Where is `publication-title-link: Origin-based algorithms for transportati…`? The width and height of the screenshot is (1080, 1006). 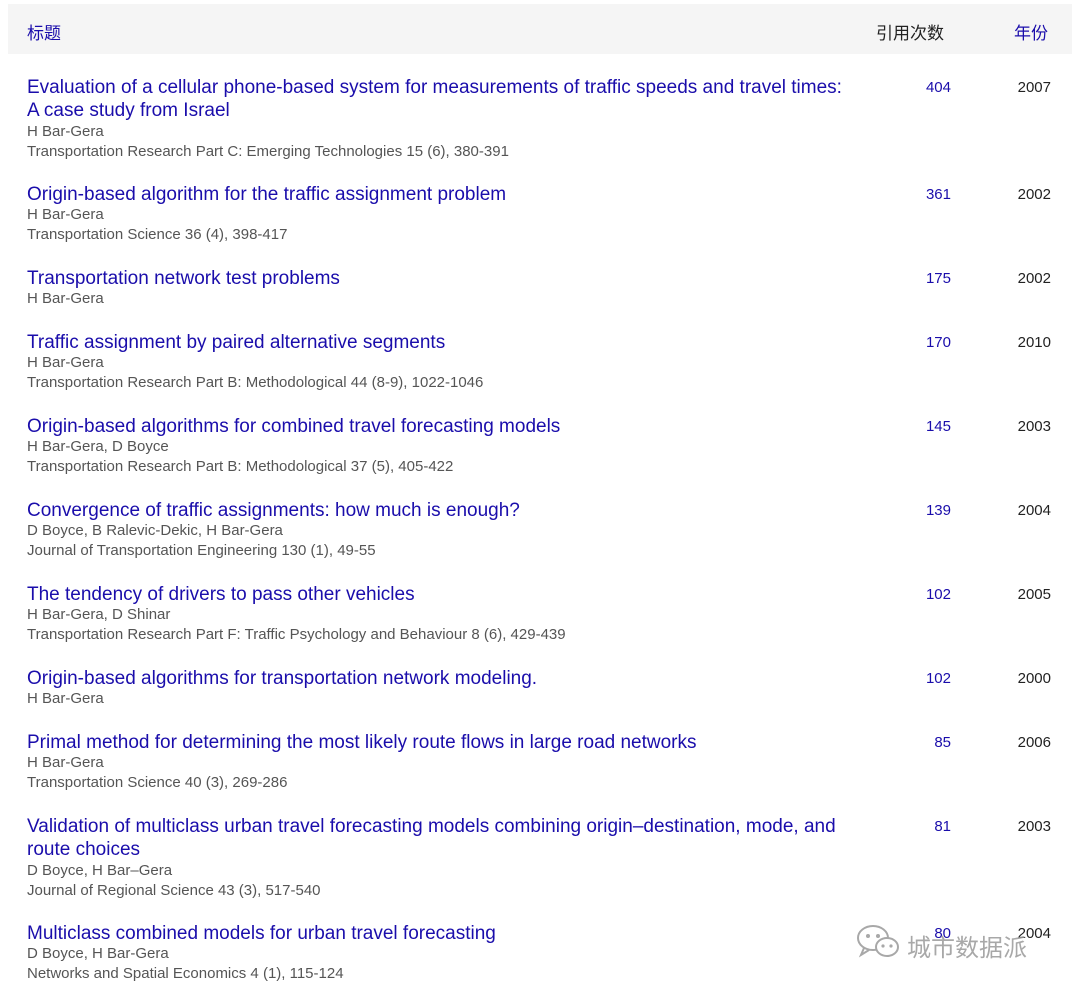
publication-title-link: Origin-based algorithms for transportati… is located at coordinates (437, 678).